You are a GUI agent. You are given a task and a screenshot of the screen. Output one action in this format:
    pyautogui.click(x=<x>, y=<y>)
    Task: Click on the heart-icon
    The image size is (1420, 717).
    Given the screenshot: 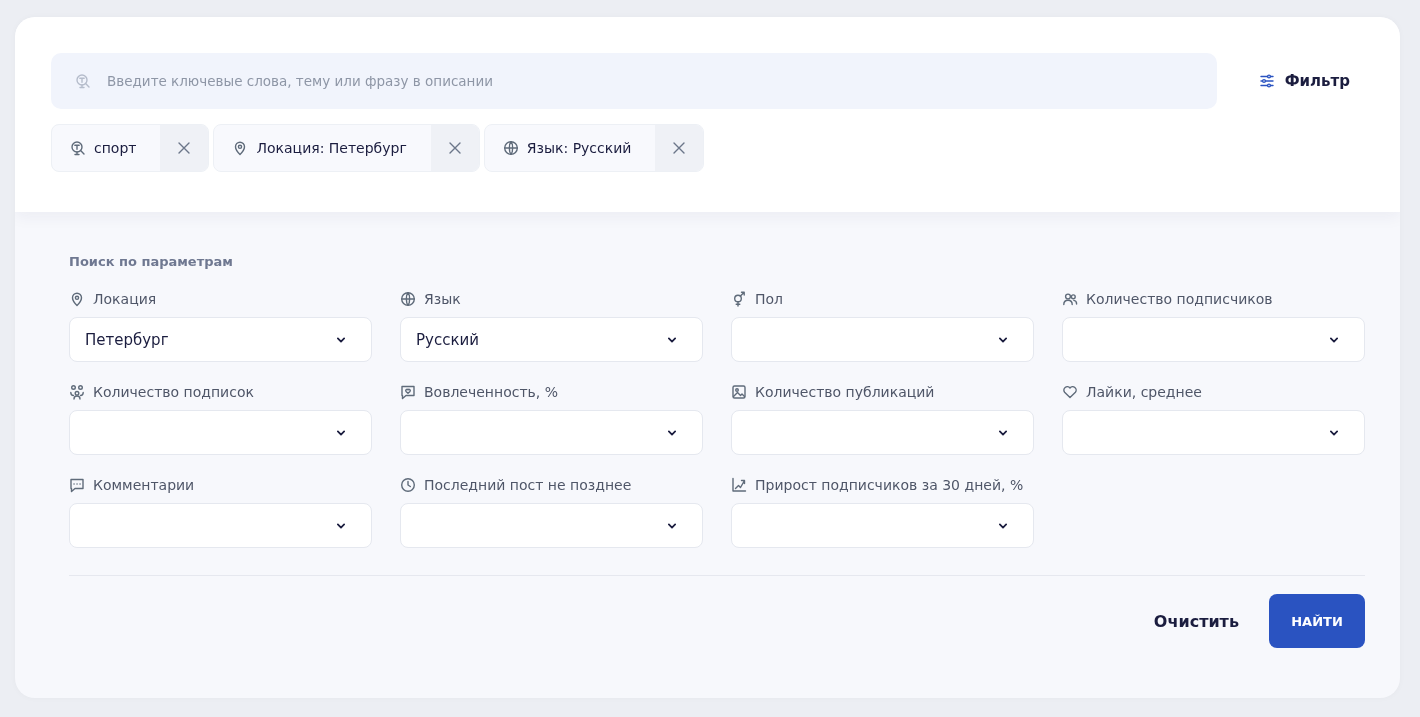 What is the action you would take?
    pyautogui.click(x=1070, y=392)
    